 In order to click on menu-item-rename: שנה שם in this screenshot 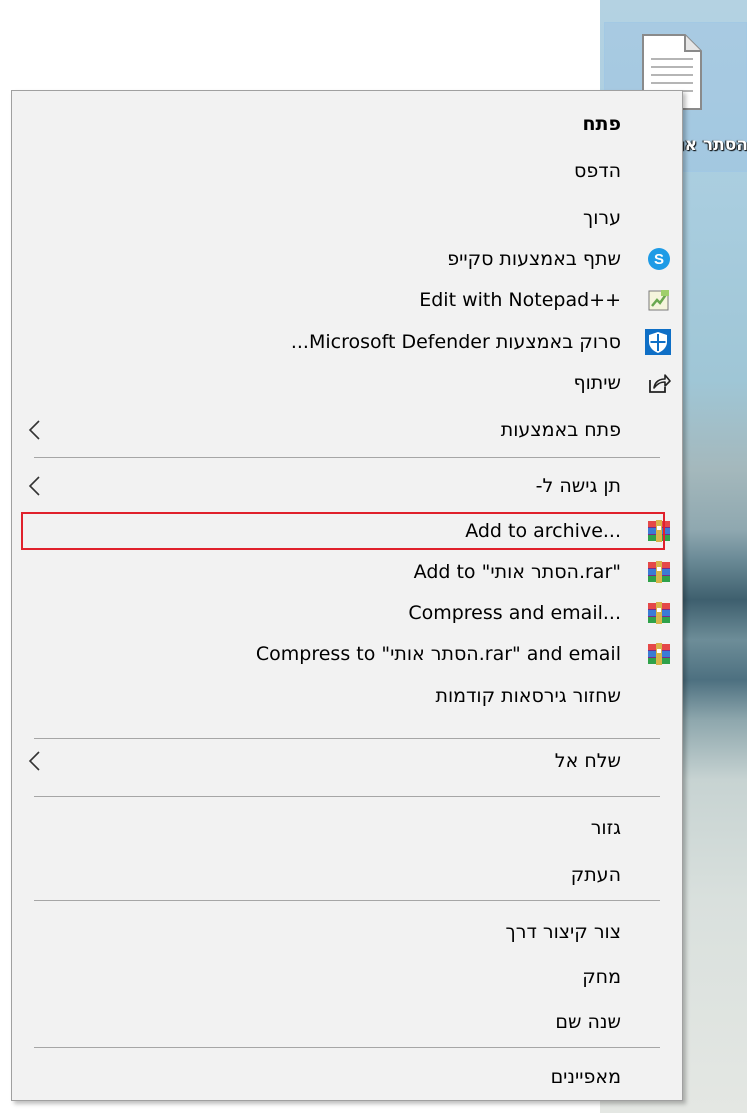, I will do `click(347, 1022)`.